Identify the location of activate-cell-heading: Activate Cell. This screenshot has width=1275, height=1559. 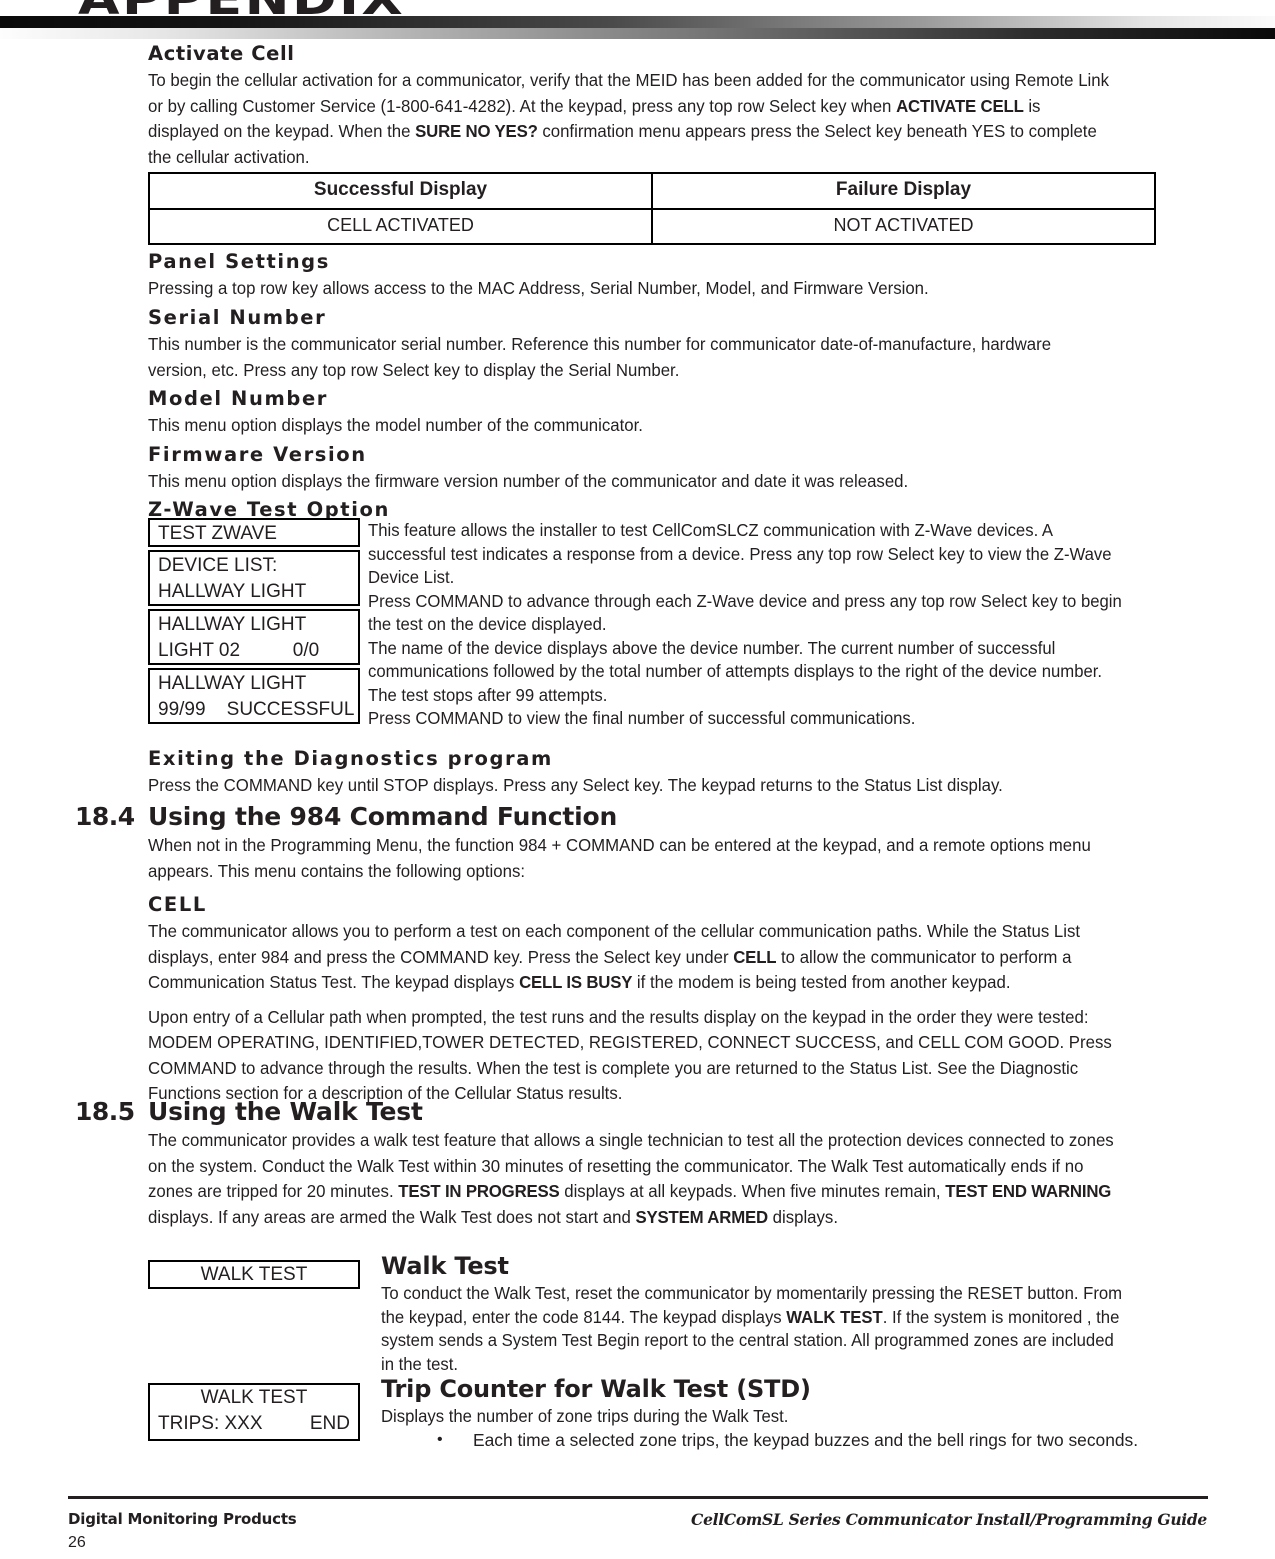
(221, 53).